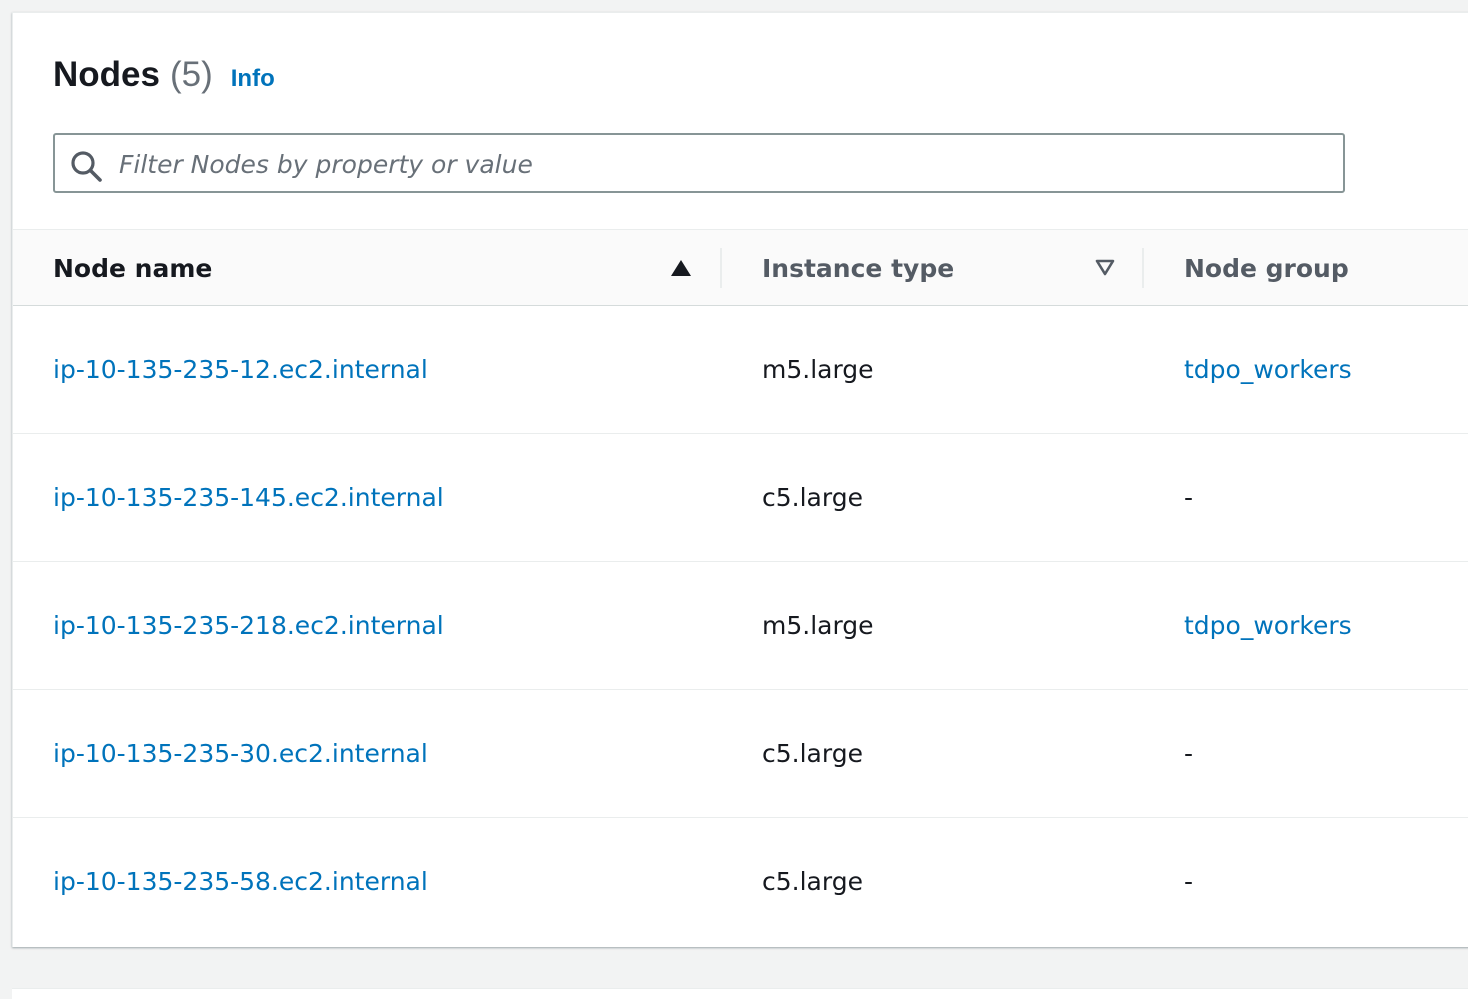 This screenshot has height=999, width=1468. What do you see at coordinates (724, 164) in the screenshot?
I see `filter-input` at bounding box center [724, 164].